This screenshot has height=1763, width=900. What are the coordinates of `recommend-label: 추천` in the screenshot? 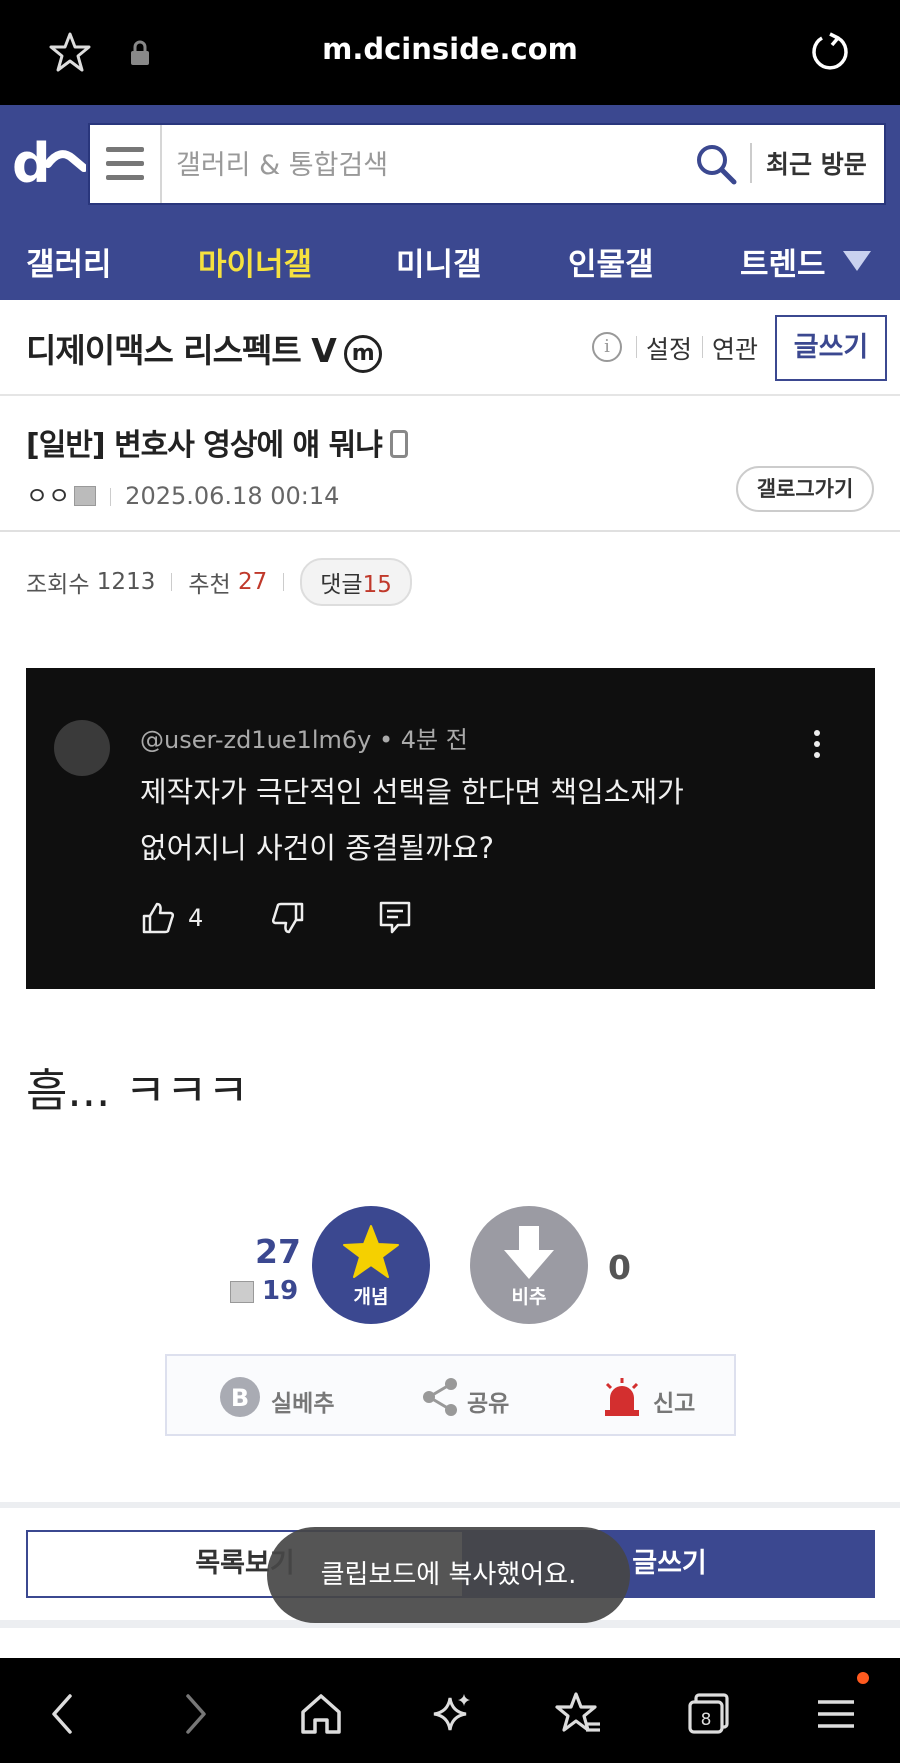 It's located at (209, 585).